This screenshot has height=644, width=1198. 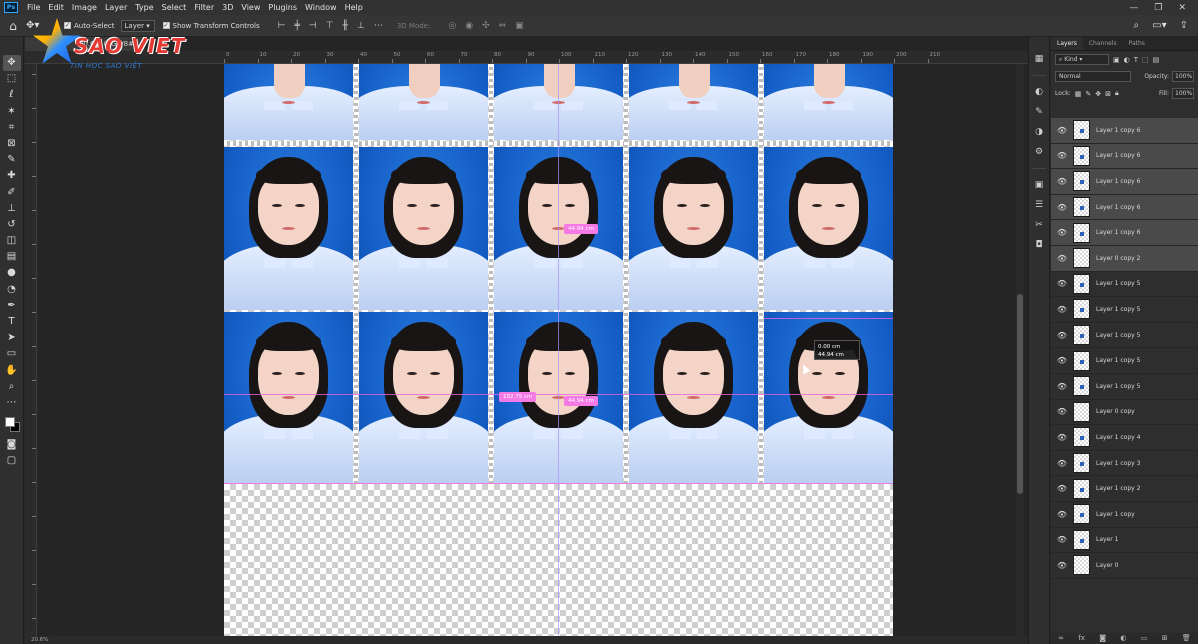 I want to click on link-layers-icon: ∞, so click(x=1061, y=638).